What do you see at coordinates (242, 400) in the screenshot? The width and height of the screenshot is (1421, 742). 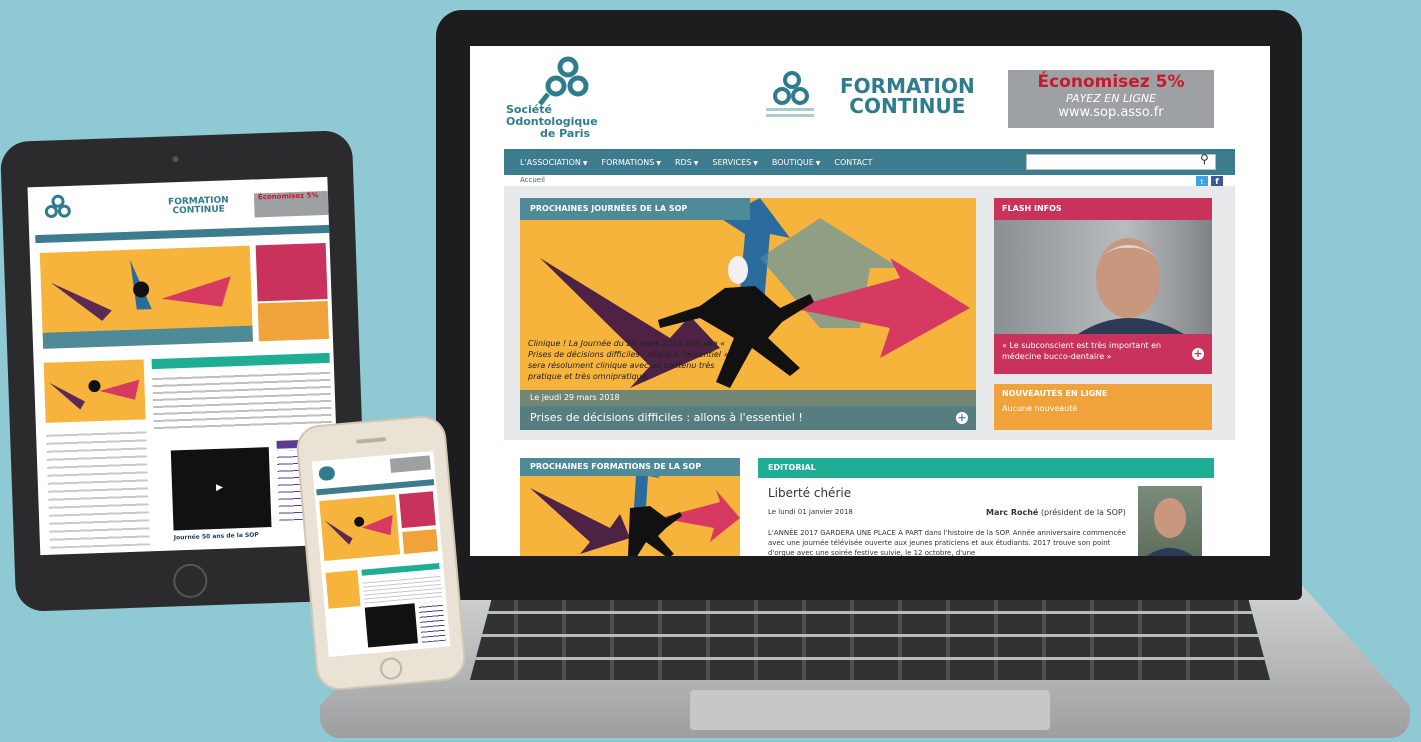 I see `tablet-editorial-text` at bounding box center [242, 400].